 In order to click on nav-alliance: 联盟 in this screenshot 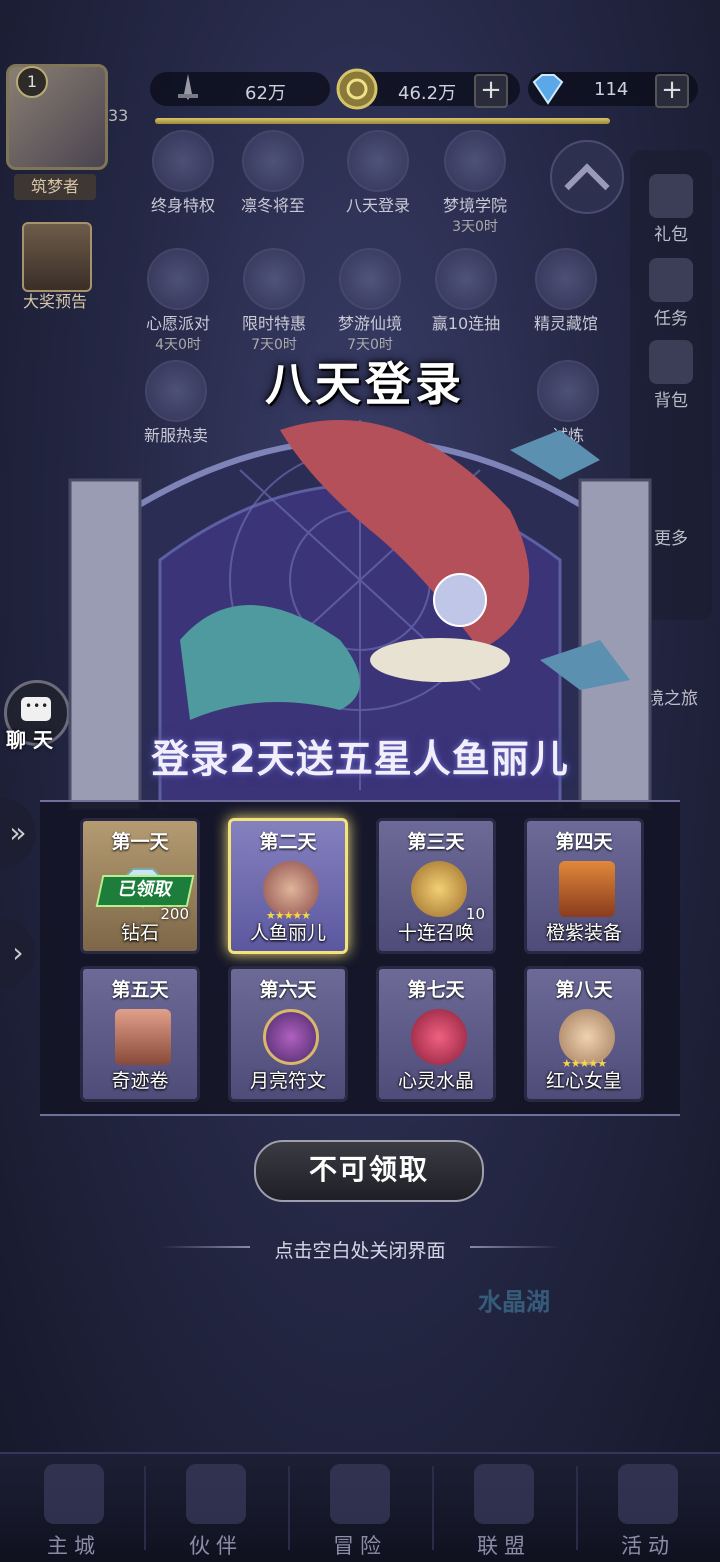, I will do `click(504, 1508)`.